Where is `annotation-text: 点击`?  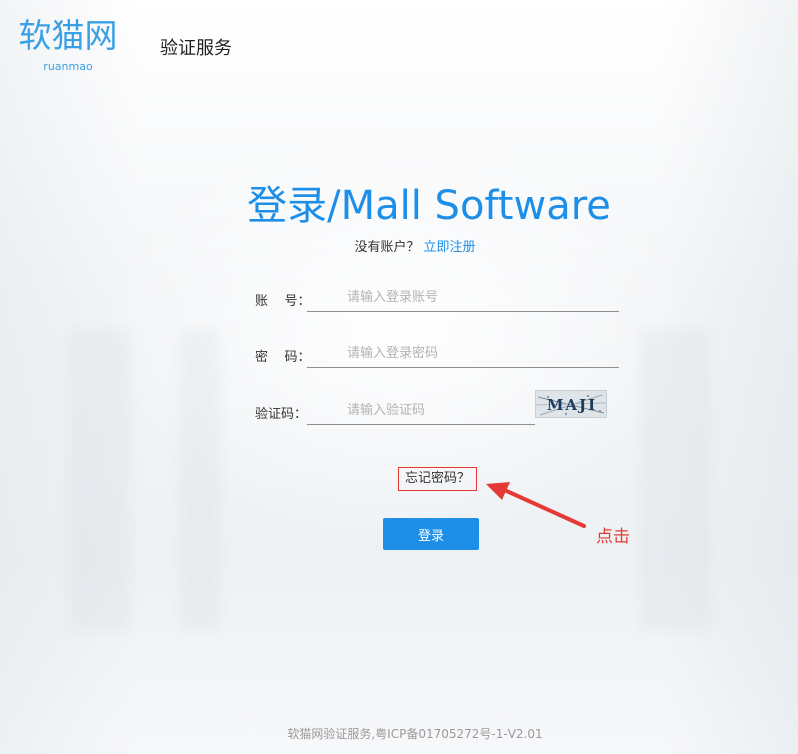 annotation-text: 点击 is located at coordinates (613, 537).